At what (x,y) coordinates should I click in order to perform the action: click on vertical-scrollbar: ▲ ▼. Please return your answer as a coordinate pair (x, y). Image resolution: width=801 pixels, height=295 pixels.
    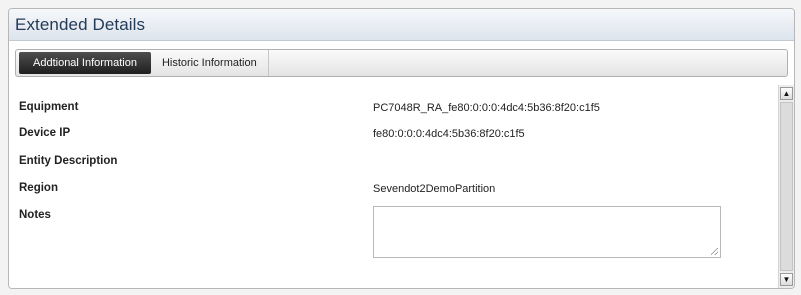
    Looking at the image, I should click on (786, 186).